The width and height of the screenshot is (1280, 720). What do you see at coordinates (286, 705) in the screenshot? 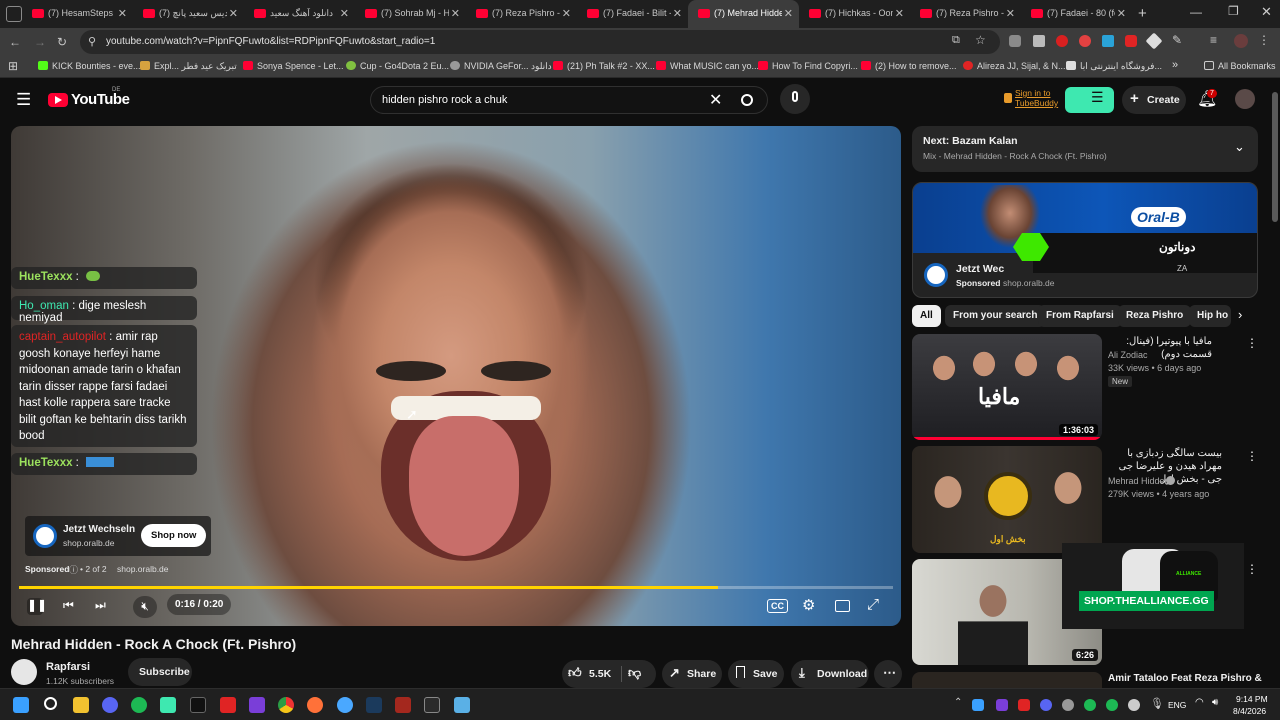
I see `chrome-icon` at bounding box center [286, 705].